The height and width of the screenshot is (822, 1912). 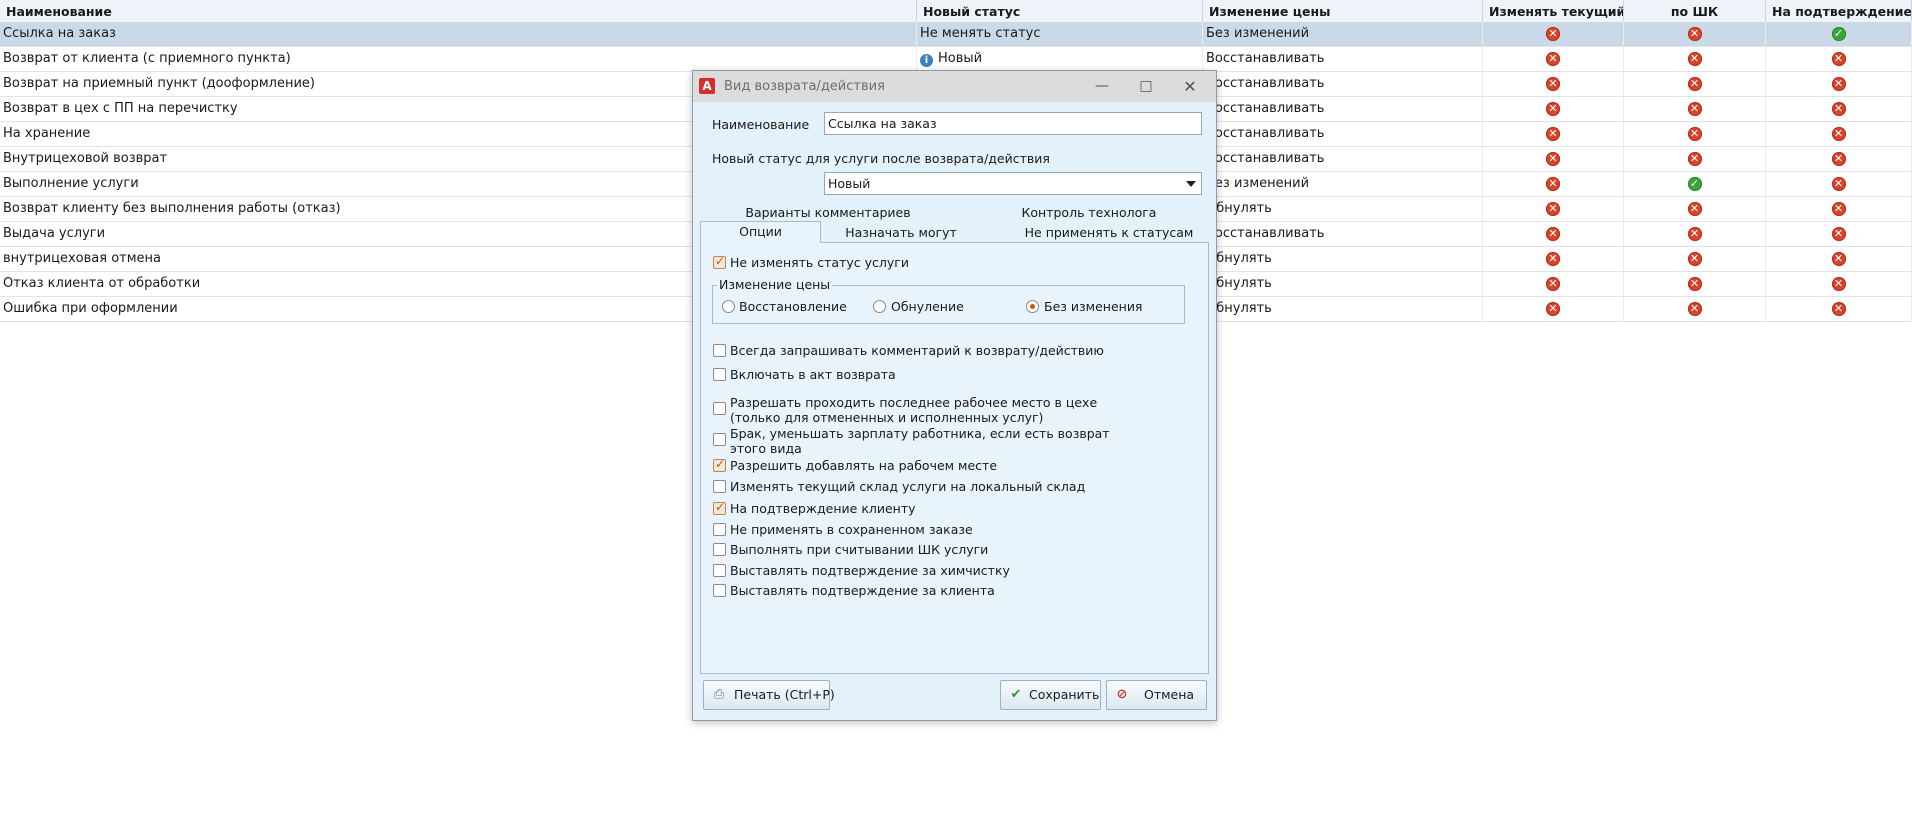 What do you see at coordinates (954, 86) in the screenshot?
I see `dialog-titlebar: A Вид возврата/действия — □ ✕` at bounding box center [954, 86].